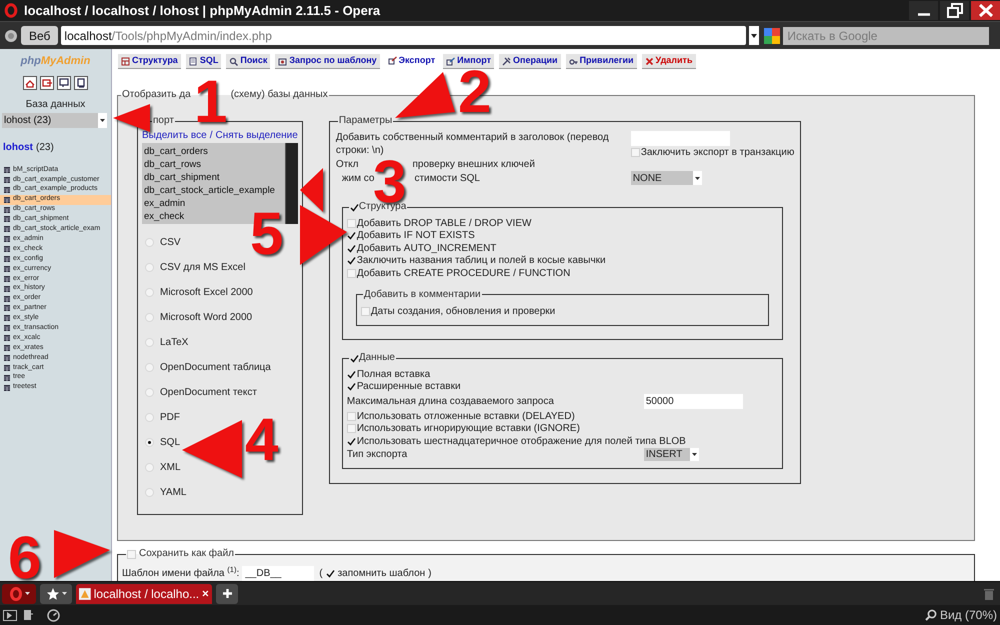  Describe the element at coordinates (215, 368) in the screenshot. I see `option-label: OpenDocument таблица` at that location.